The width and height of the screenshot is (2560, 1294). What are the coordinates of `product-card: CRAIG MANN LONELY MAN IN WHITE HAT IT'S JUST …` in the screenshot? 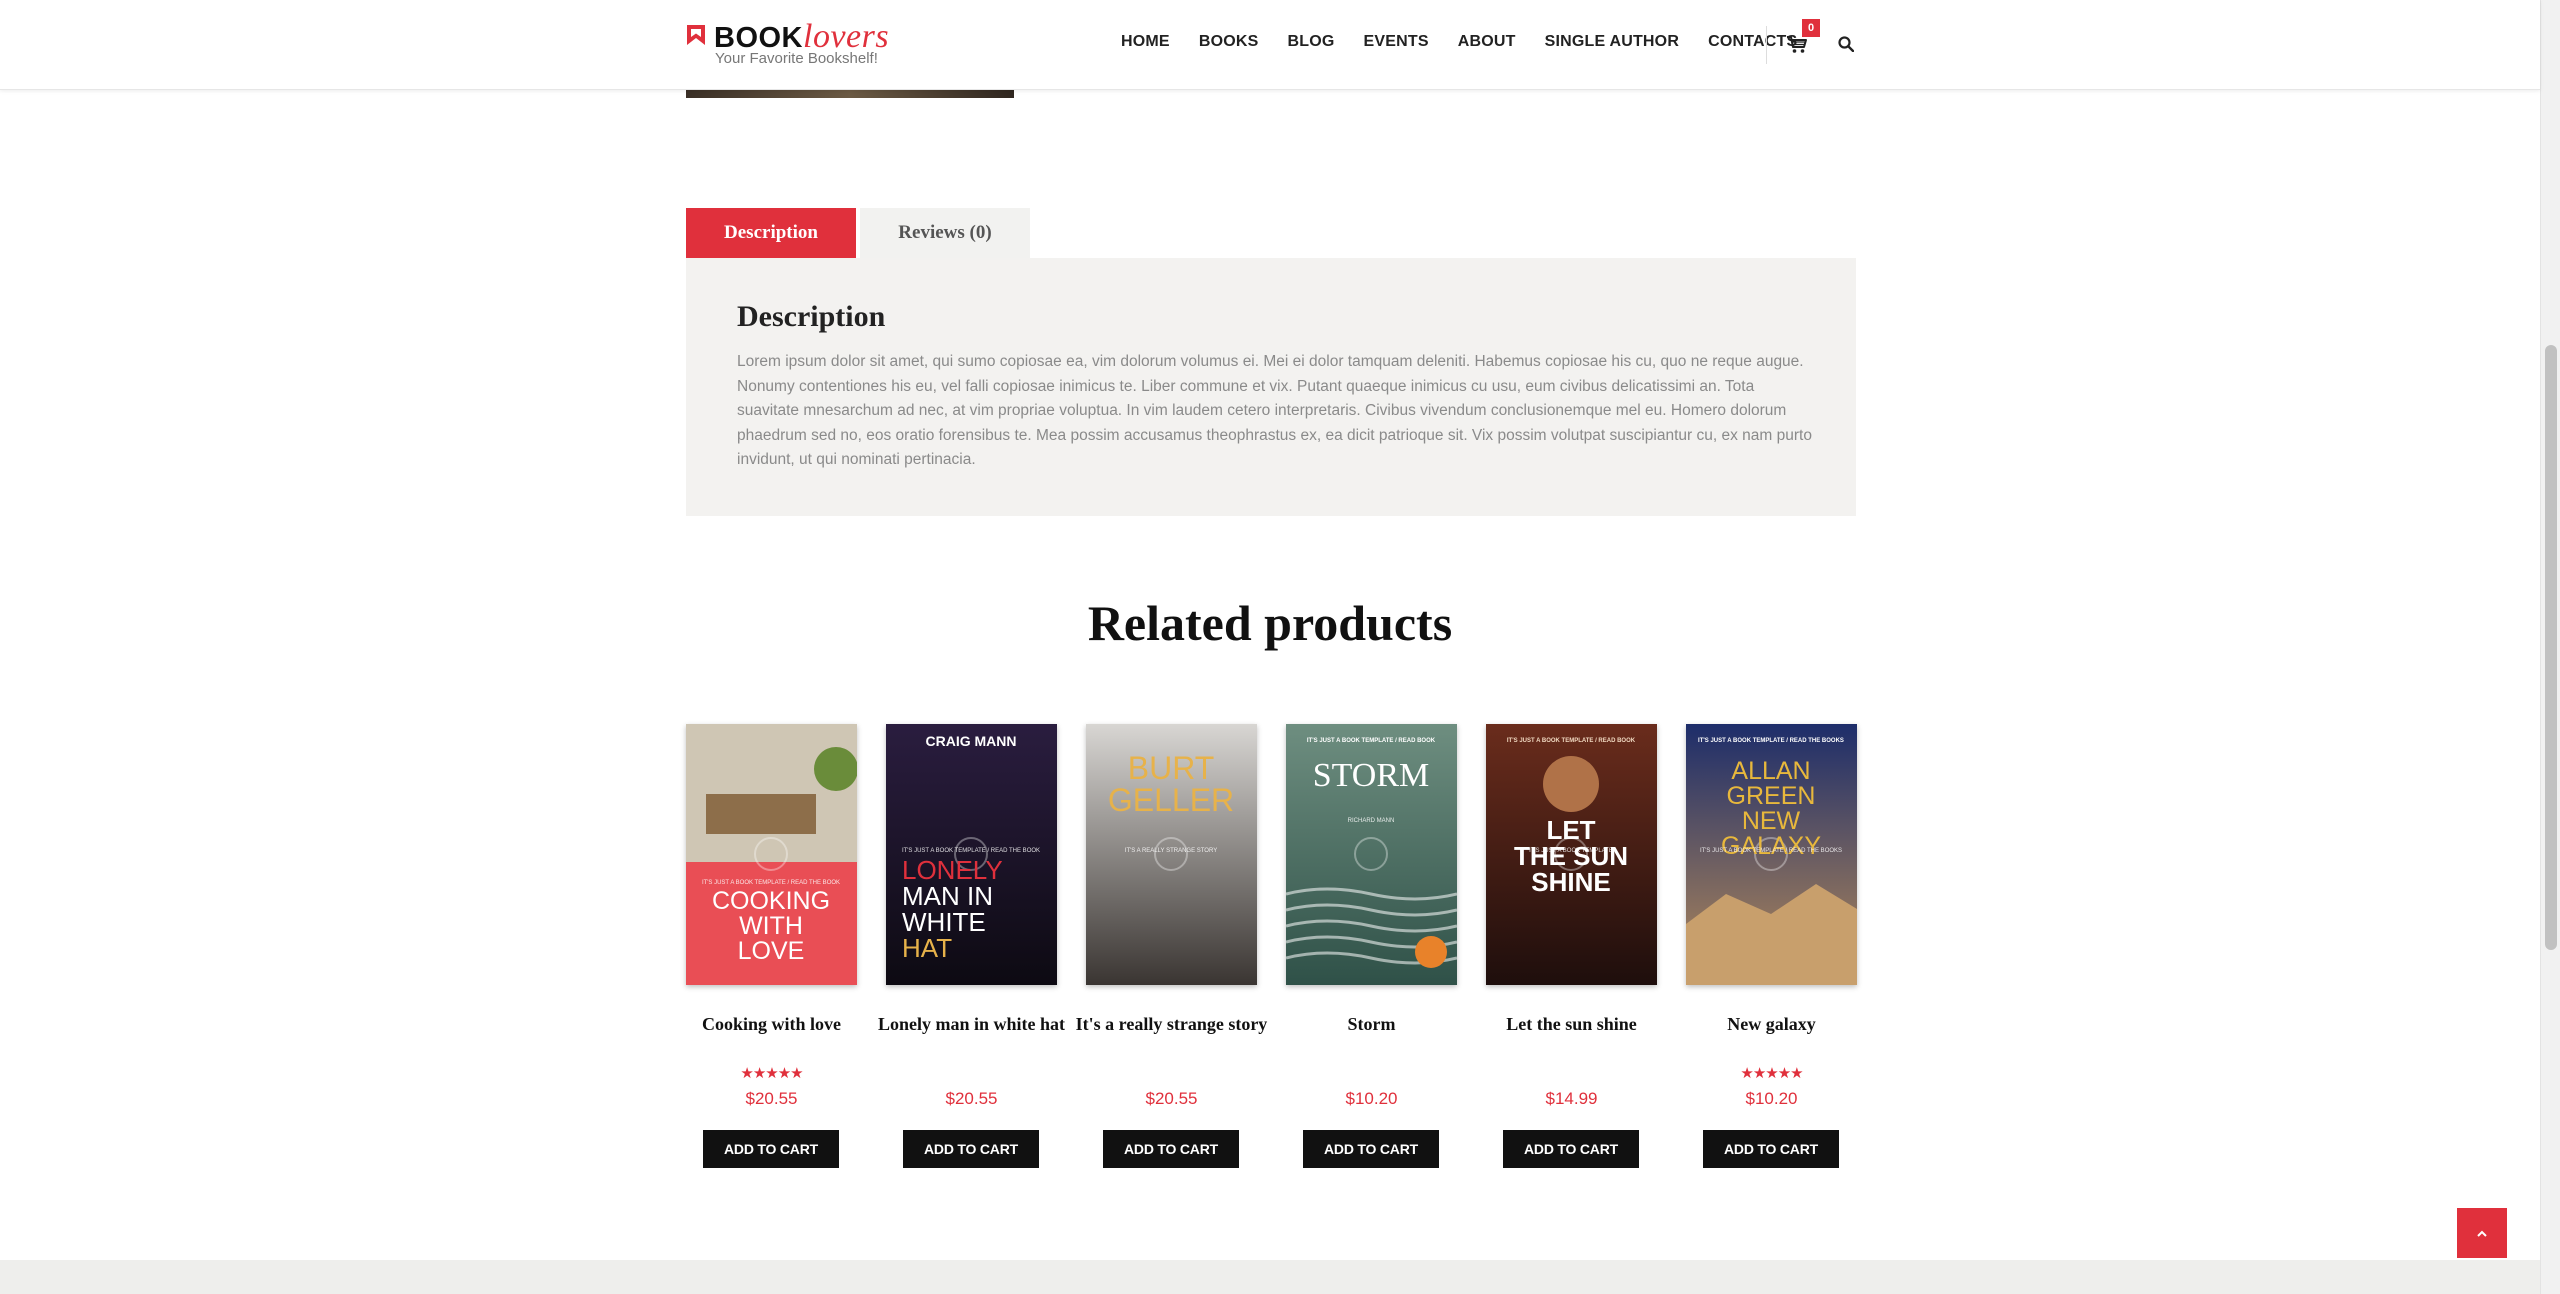 It's located at (971, 946).